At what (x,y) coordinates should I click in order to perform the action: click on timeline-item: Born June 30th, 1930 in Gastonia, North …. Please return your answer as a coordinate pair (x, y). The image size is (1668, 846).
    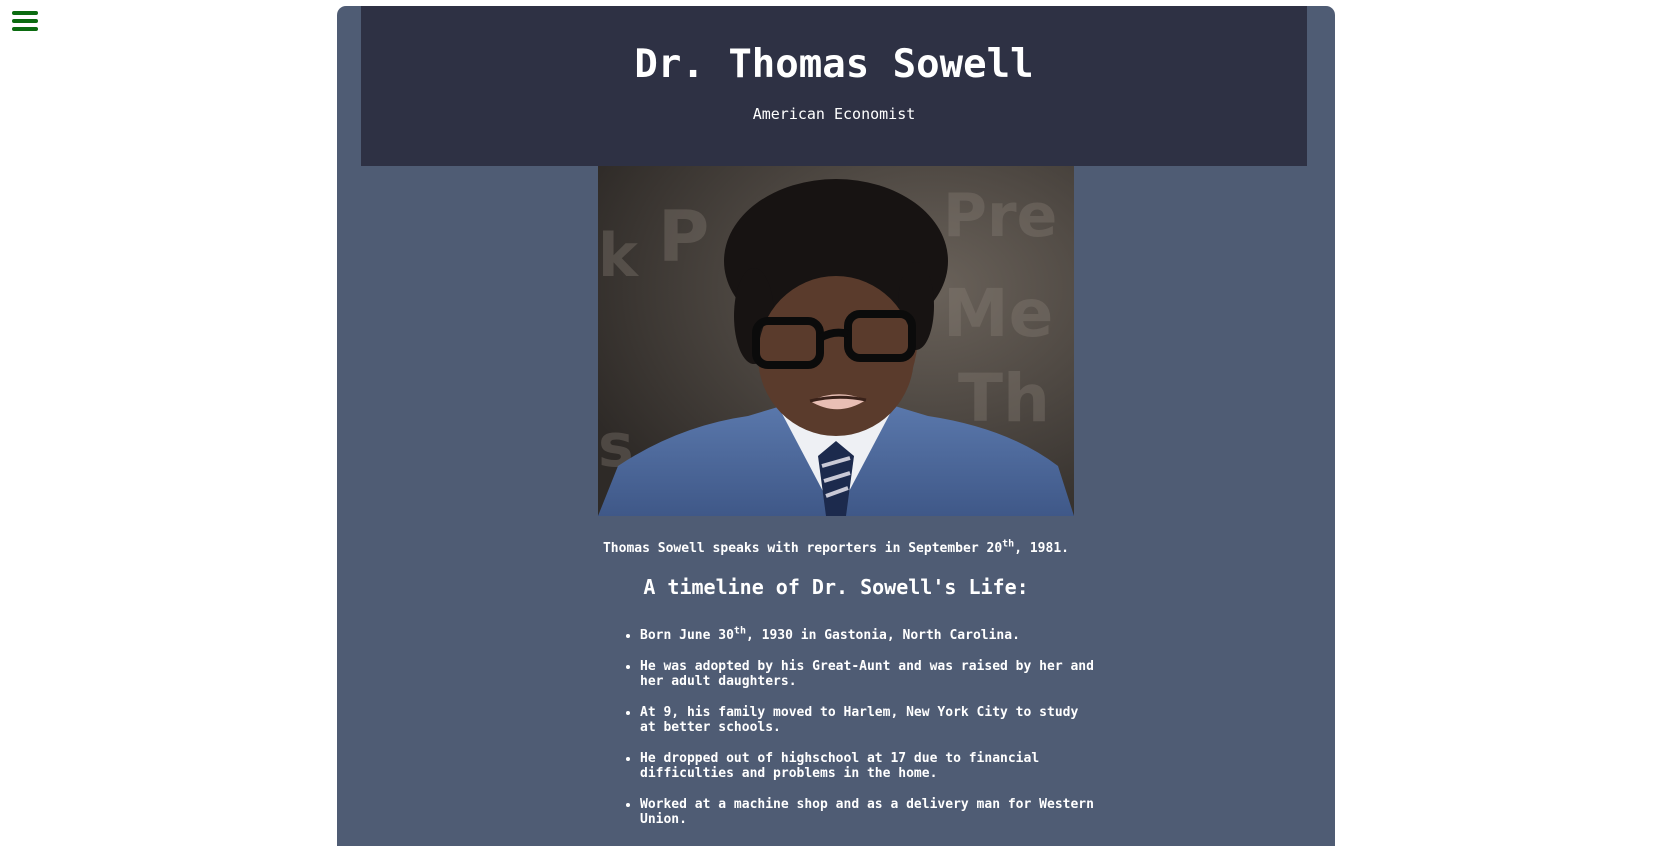
    Looking at the image, I should click on (870, 634).